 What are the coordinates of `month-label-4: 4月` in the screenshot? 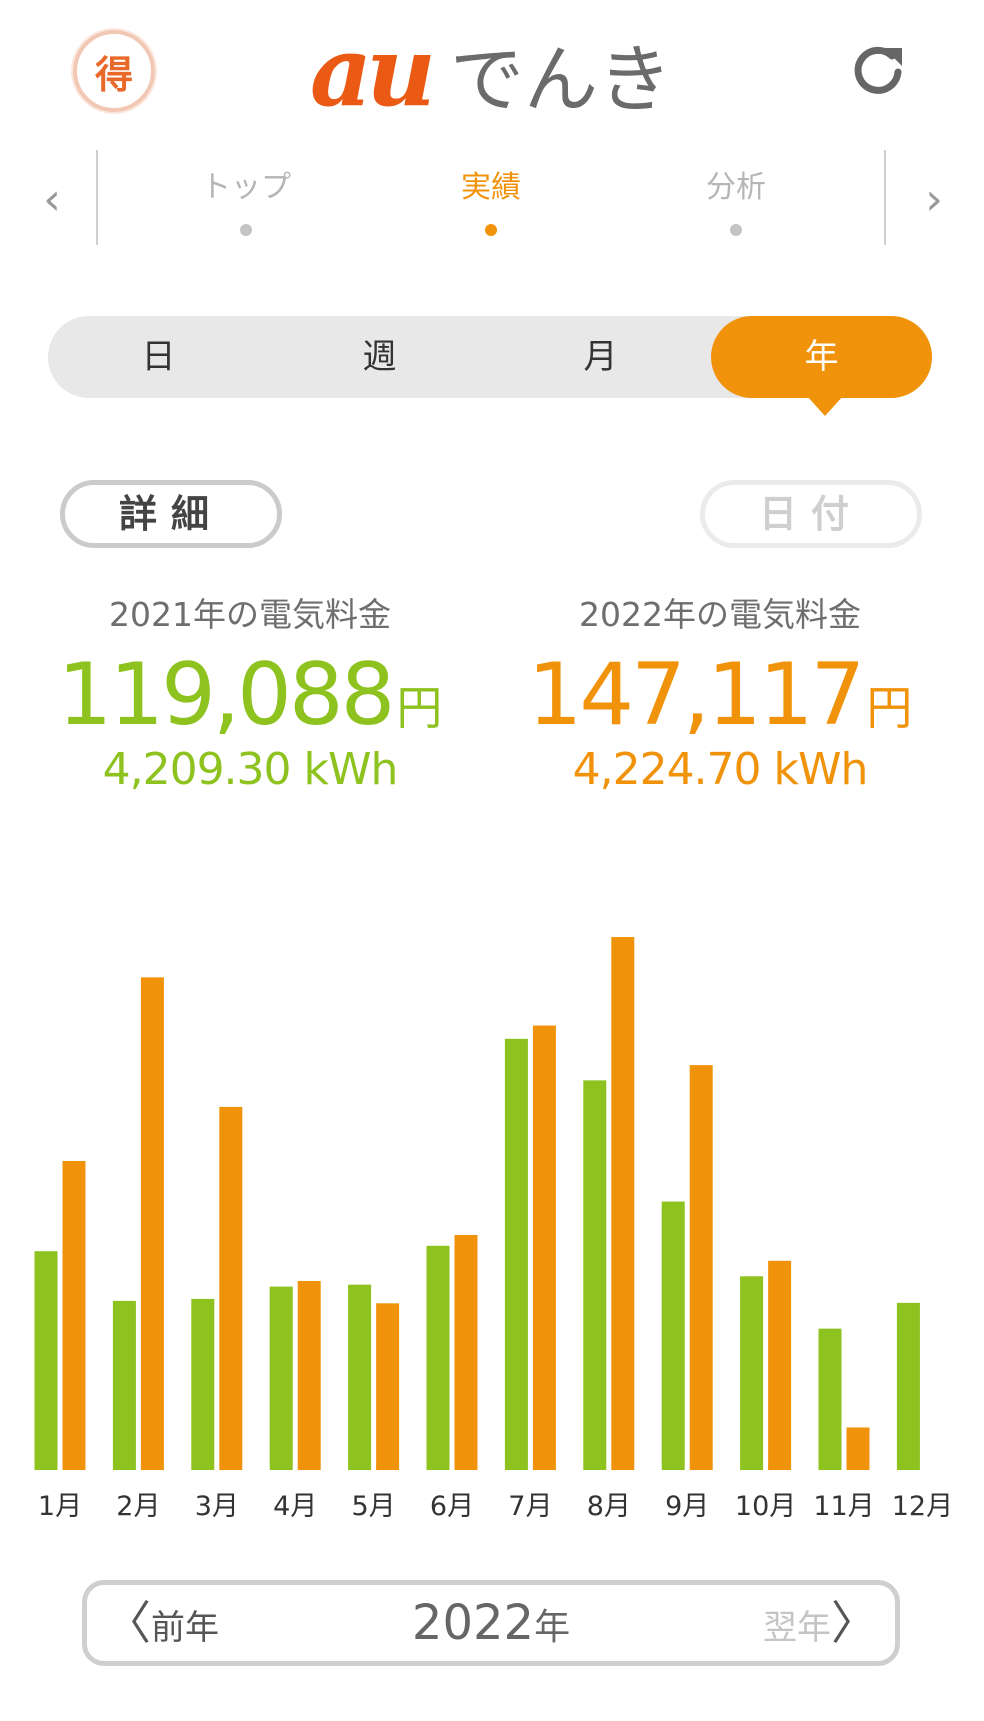 It's located at (295, 1506).